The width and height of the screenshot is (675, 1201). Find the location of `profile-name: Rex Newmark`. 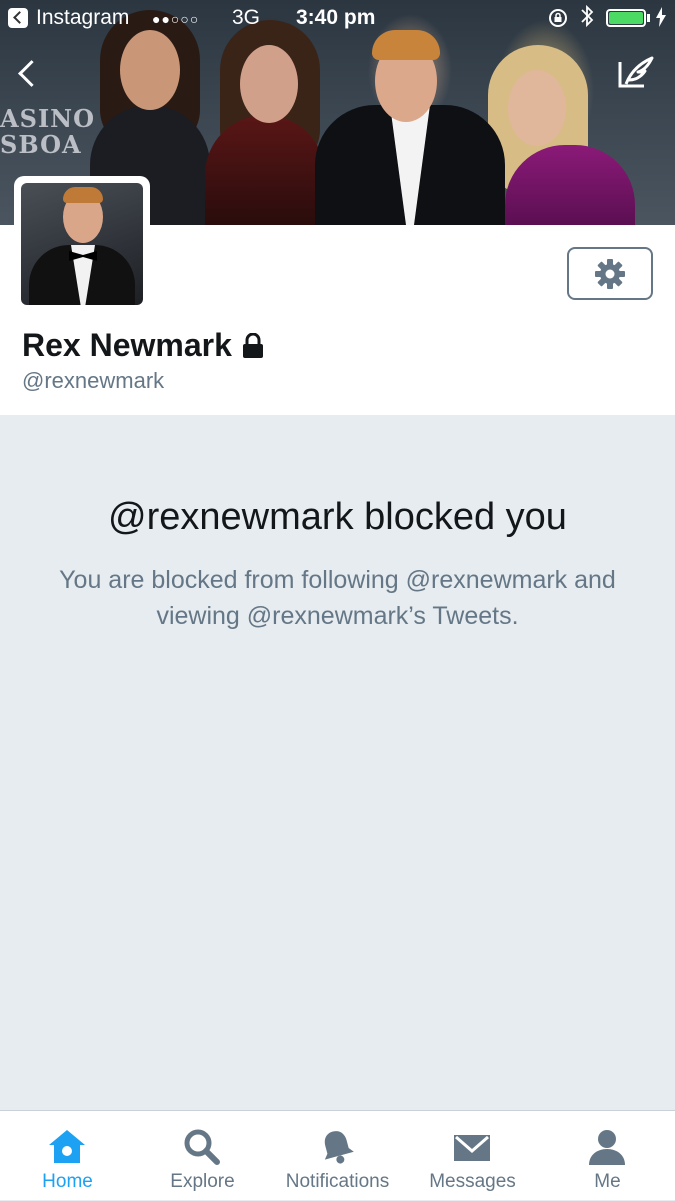

profile-name: Rex Newmark is located at coordinates (127, 345).